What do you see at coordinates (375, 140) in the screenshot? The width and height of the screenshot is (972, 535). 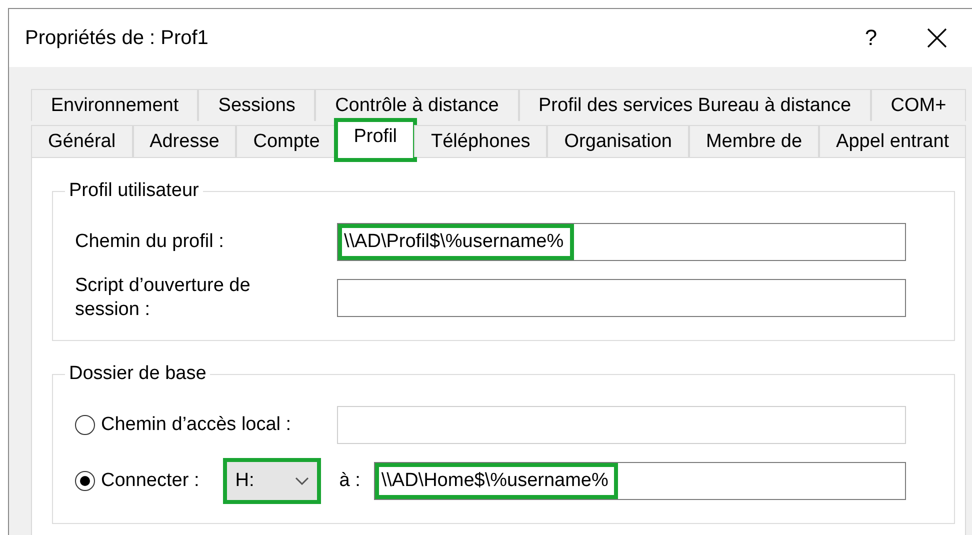 I see `tab: Profil` at bounding box center [375, 140].